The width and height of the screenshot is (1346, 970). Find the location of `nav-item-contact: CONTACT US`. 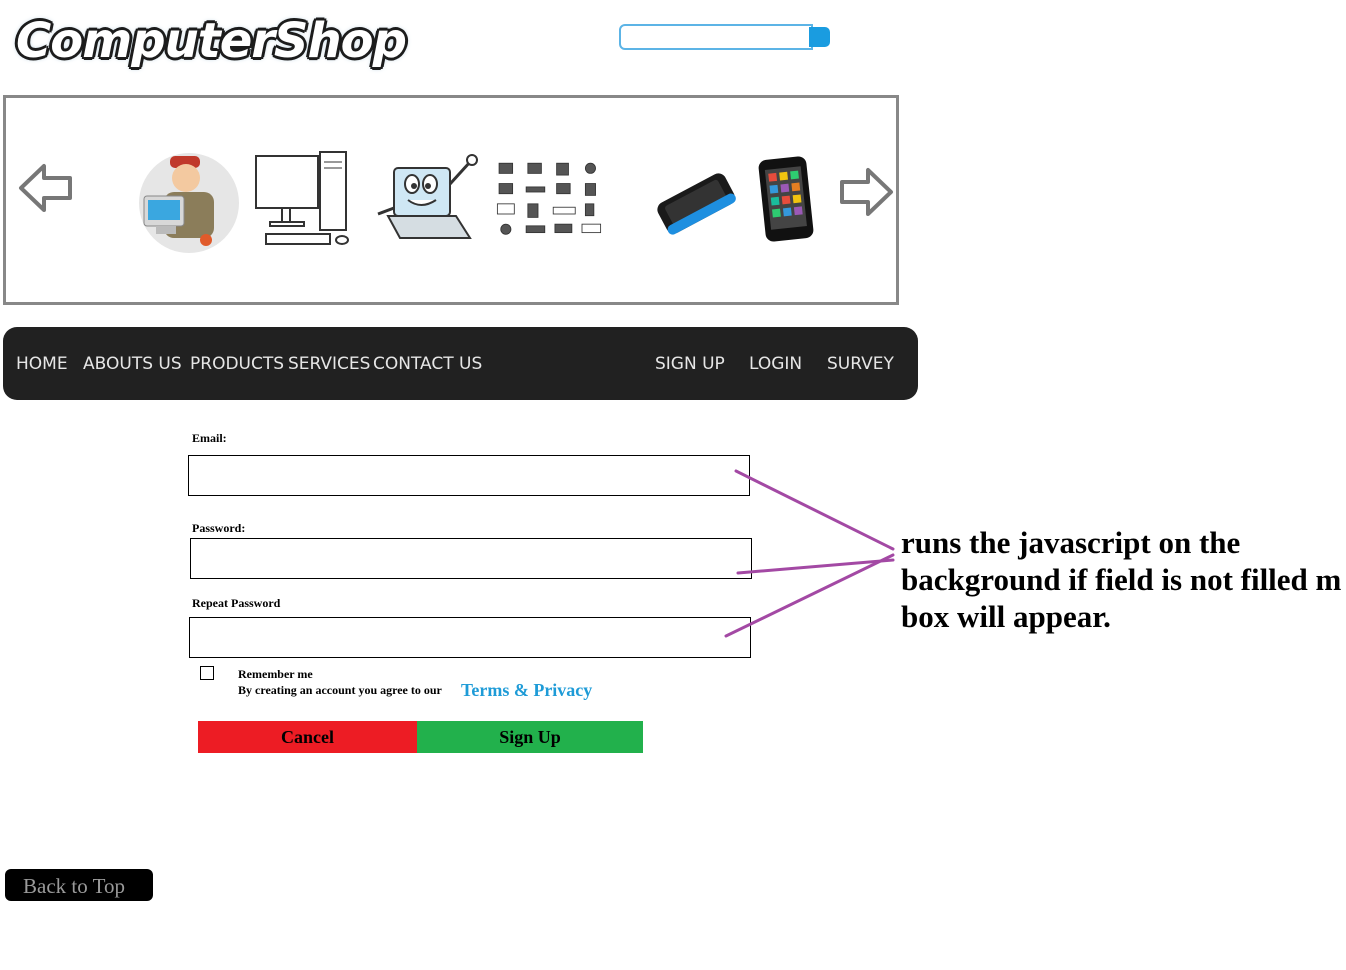

nav-item-contact: CONTACT US is located at coordinates (427, 364).